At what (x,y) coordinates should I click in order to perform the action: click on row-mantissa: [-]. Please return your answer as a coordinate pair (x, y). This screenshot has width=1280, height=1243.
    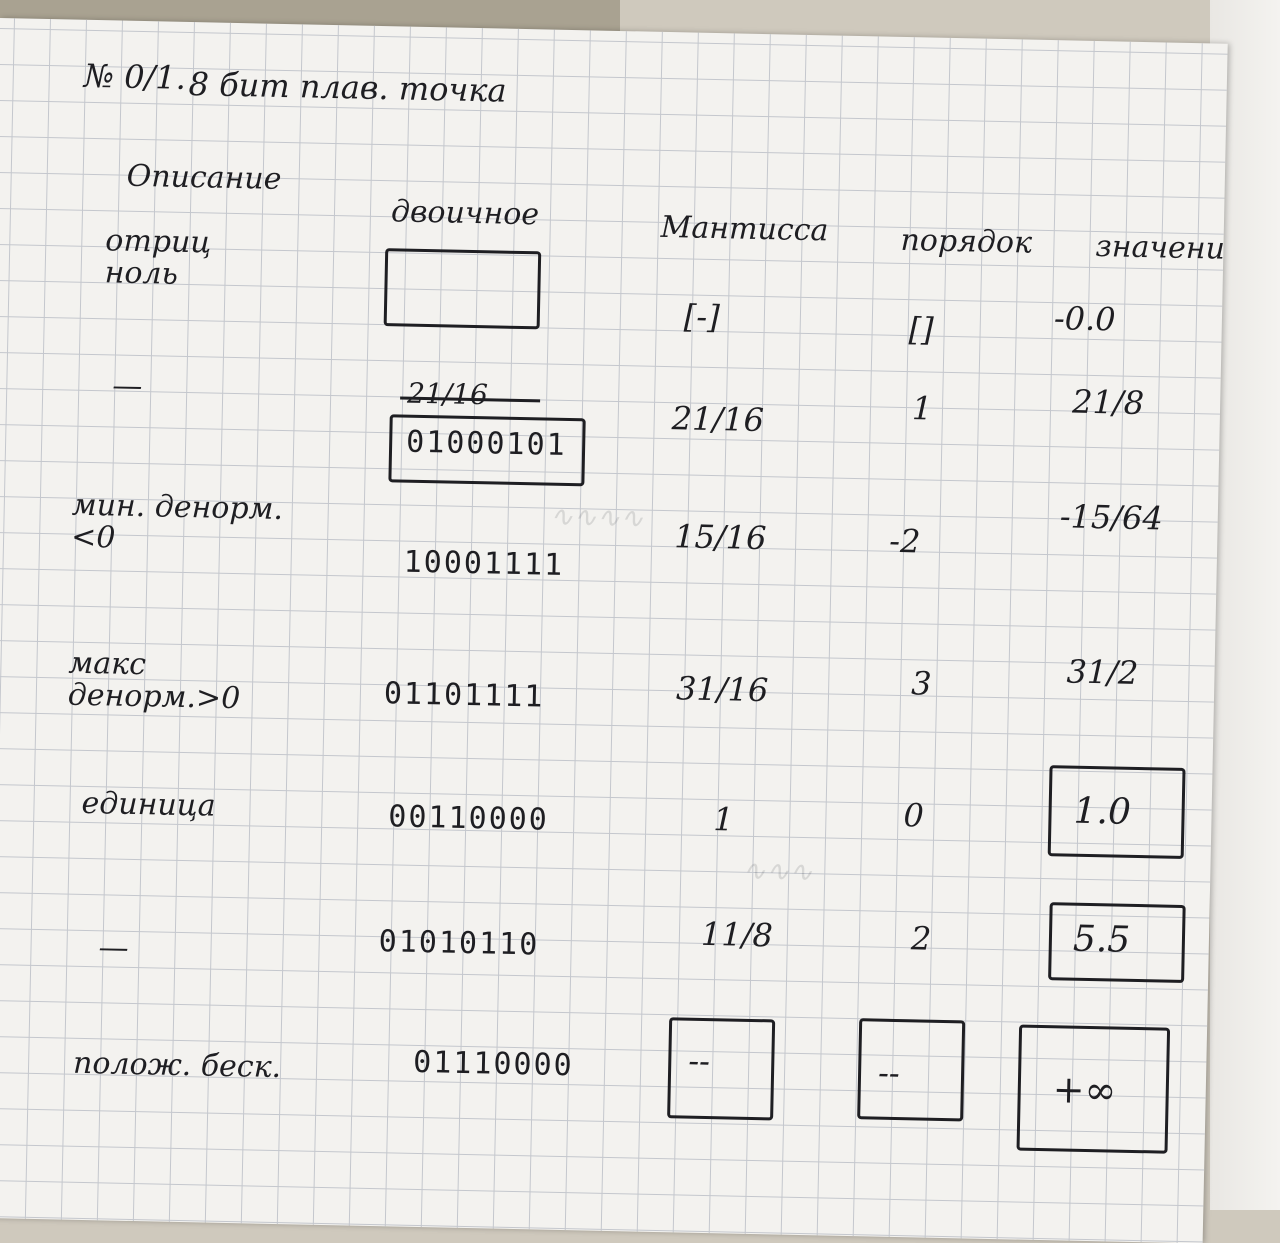
    Looking at the image, I should click on (702, 317).